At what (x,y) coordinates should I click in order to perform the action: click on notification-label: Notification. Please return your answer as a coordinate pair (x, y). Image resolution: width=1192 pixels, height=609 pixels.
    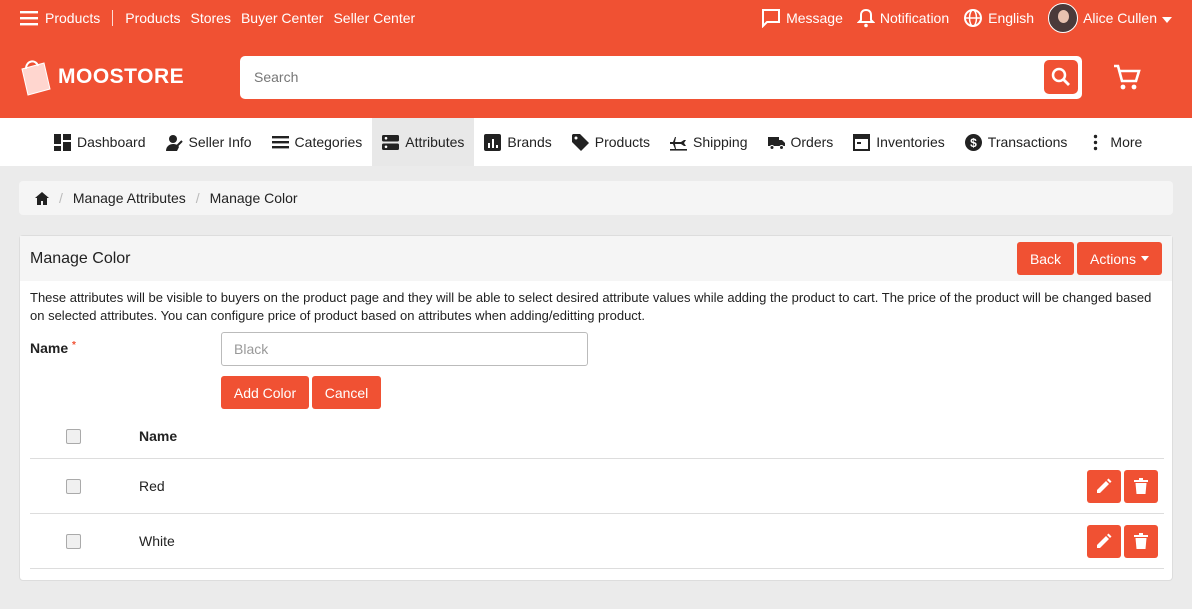
    Looking at the image, I should click on (914, 18).